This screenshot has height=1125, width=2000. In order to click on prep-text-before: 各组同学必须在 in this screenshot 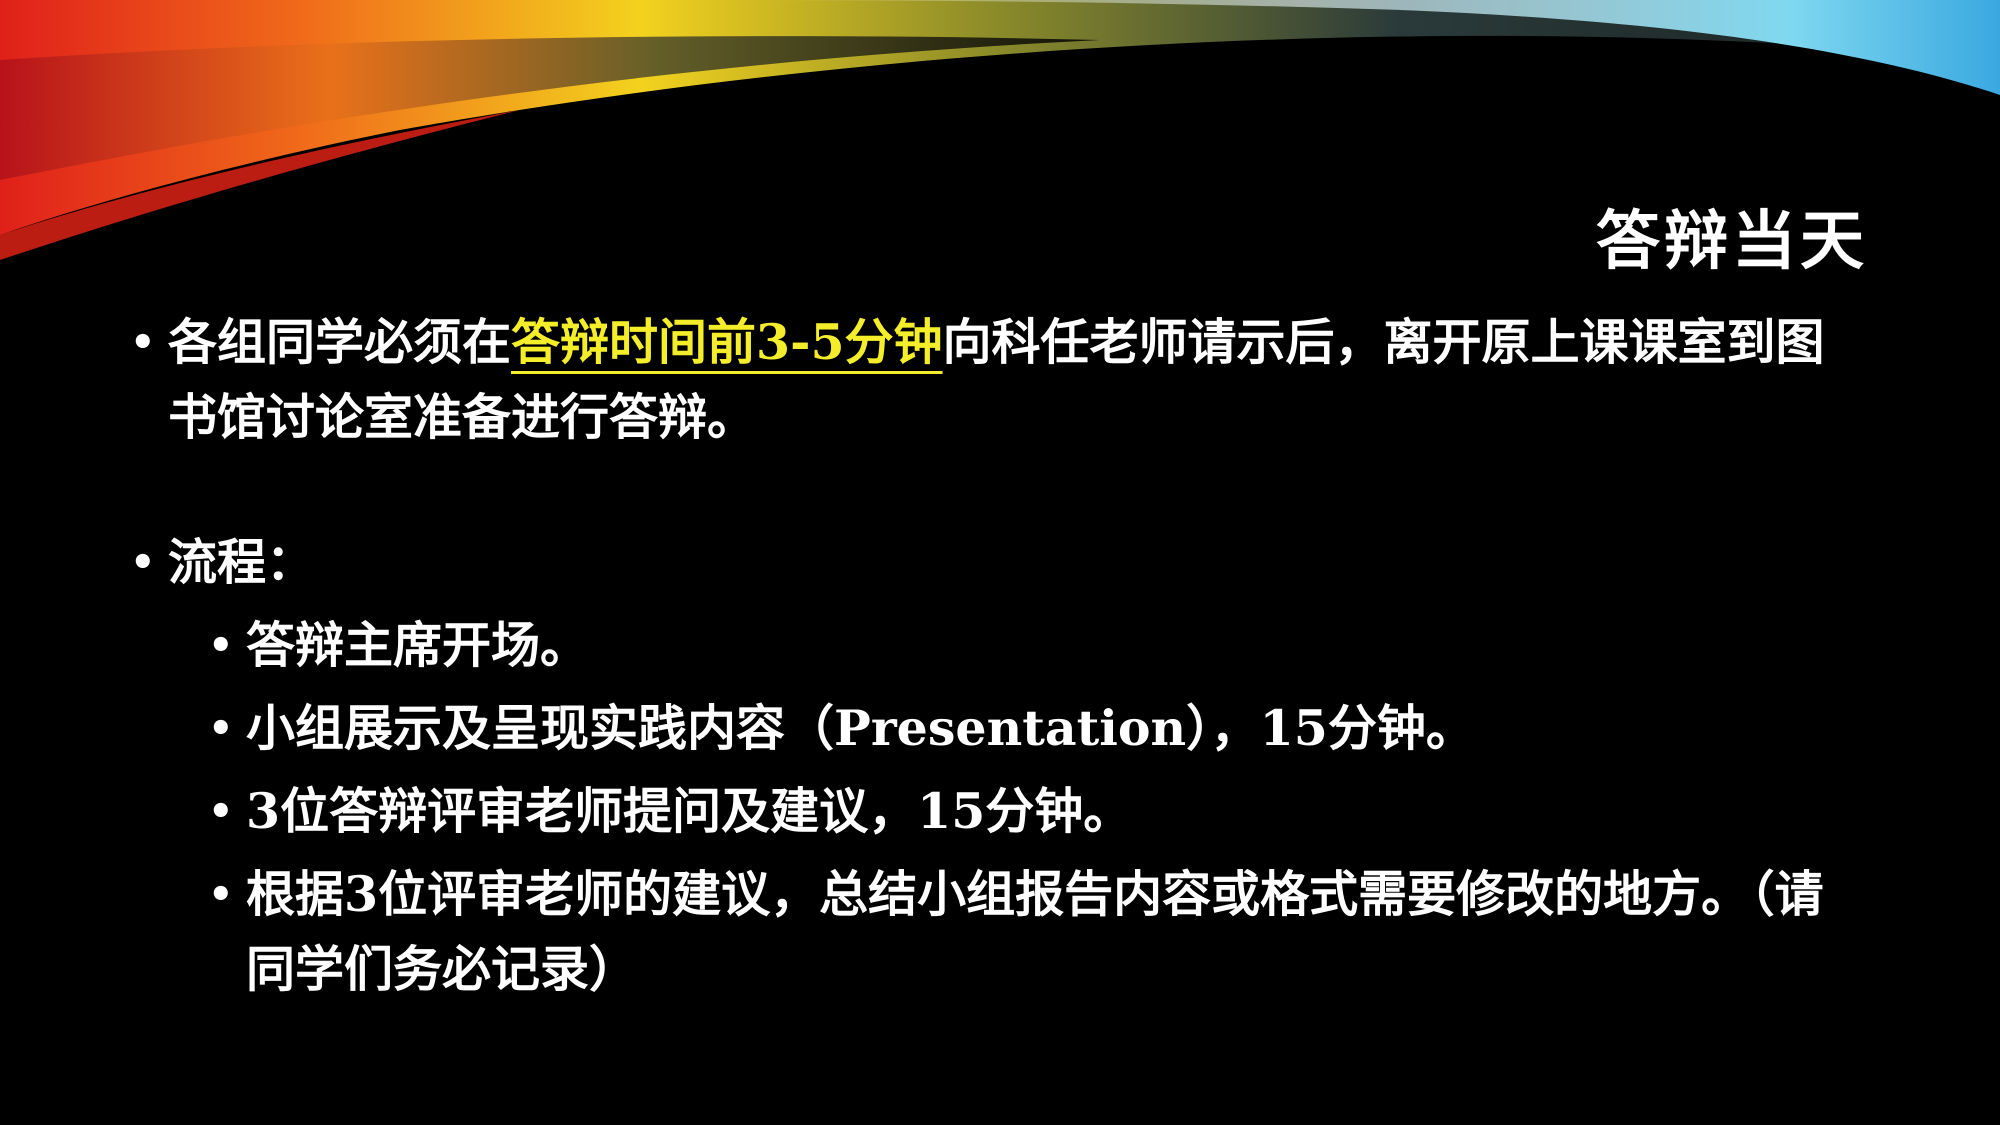, I will do `click(340, 342)`.